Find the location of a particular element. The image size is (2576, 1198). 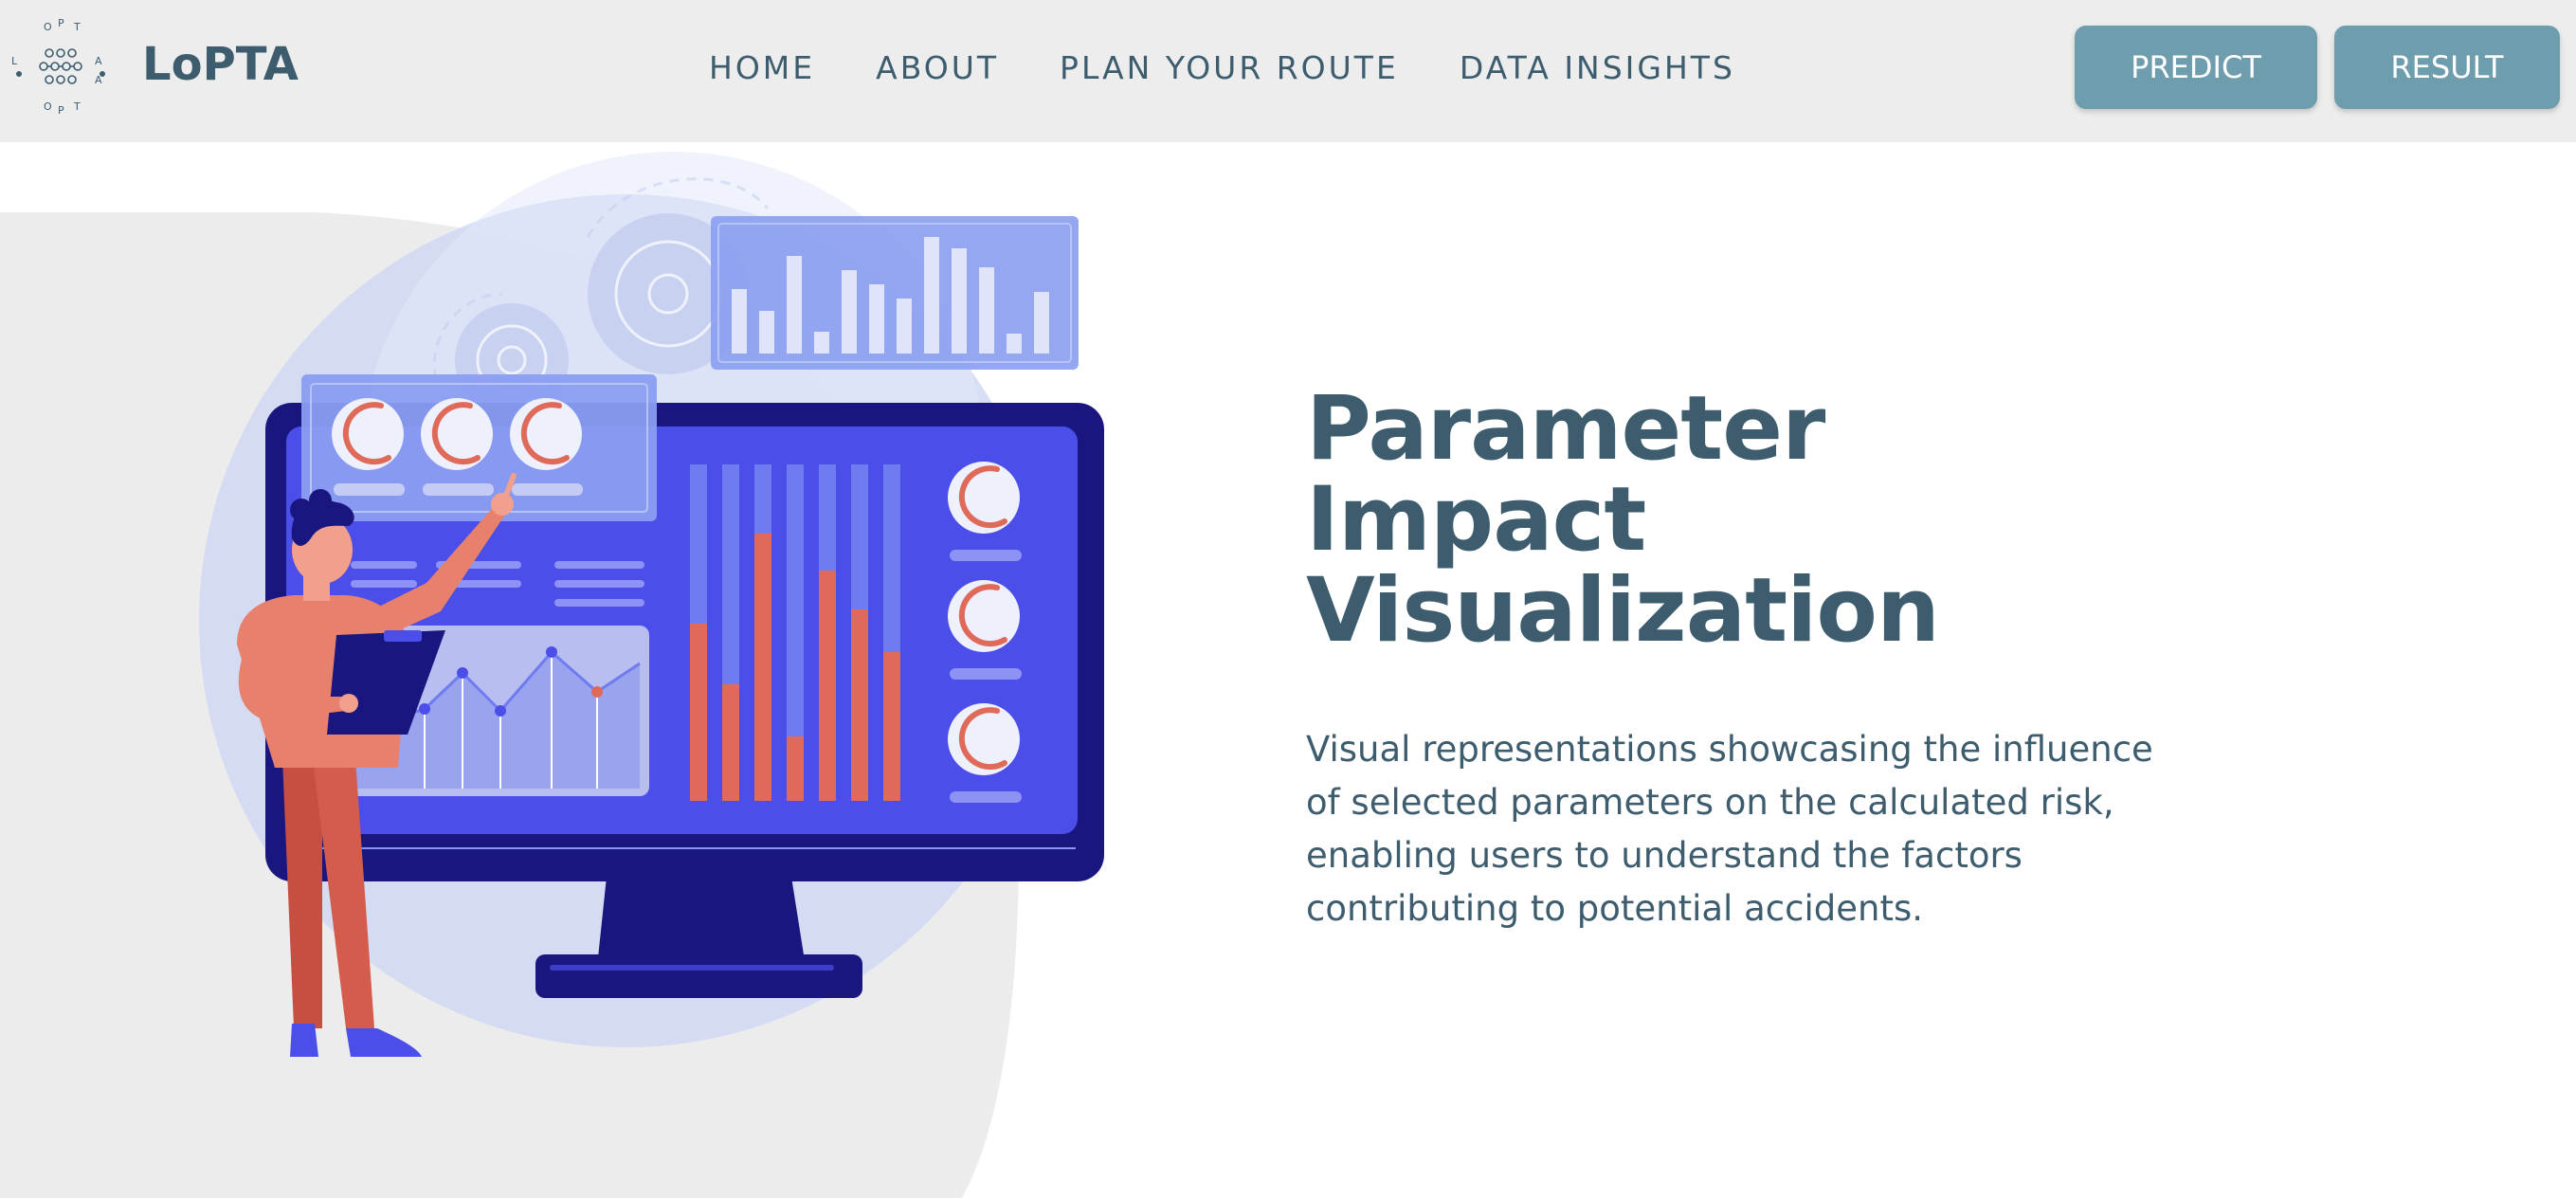

floating-bar-panel is located at coordinates (895, 293).